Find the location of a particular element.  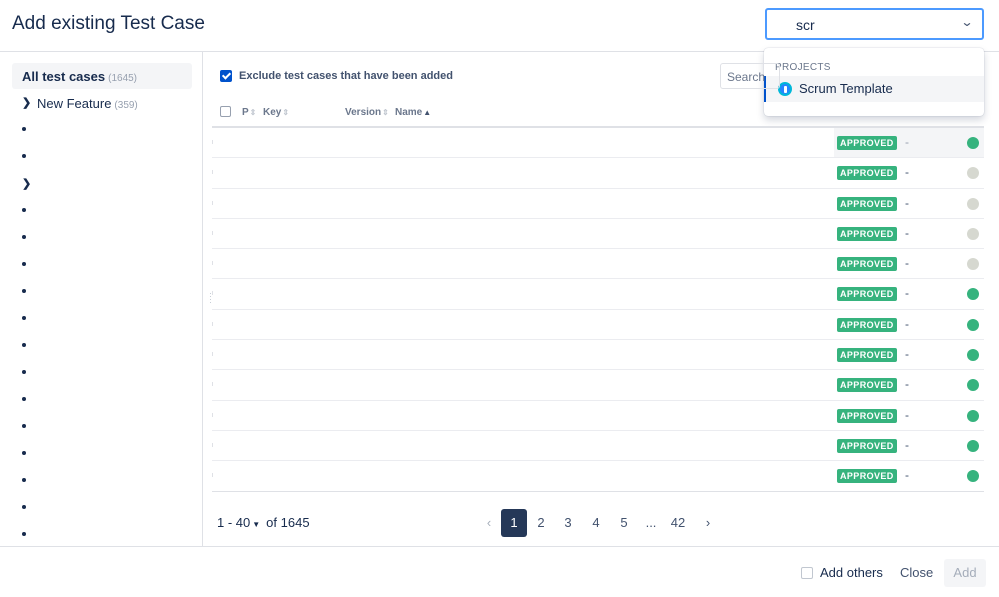

column-header-version: Version⇕ is located at coordinates (367, 112).